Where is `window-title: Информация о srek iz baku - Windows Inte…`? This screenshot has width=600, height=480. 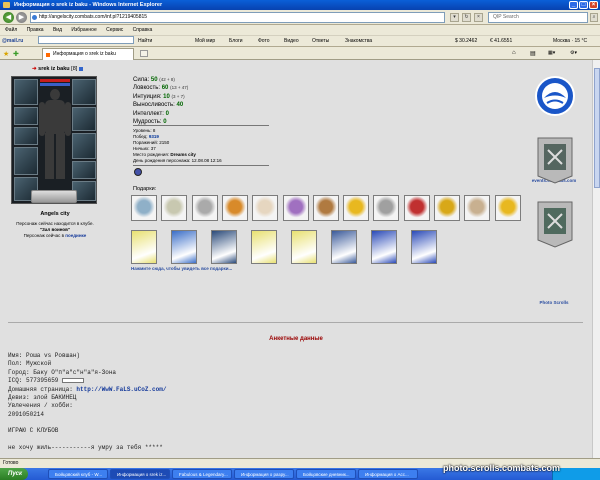
window-title: Информация о srek iz baku - Windows Inte… is located at coordinates (88, 5).